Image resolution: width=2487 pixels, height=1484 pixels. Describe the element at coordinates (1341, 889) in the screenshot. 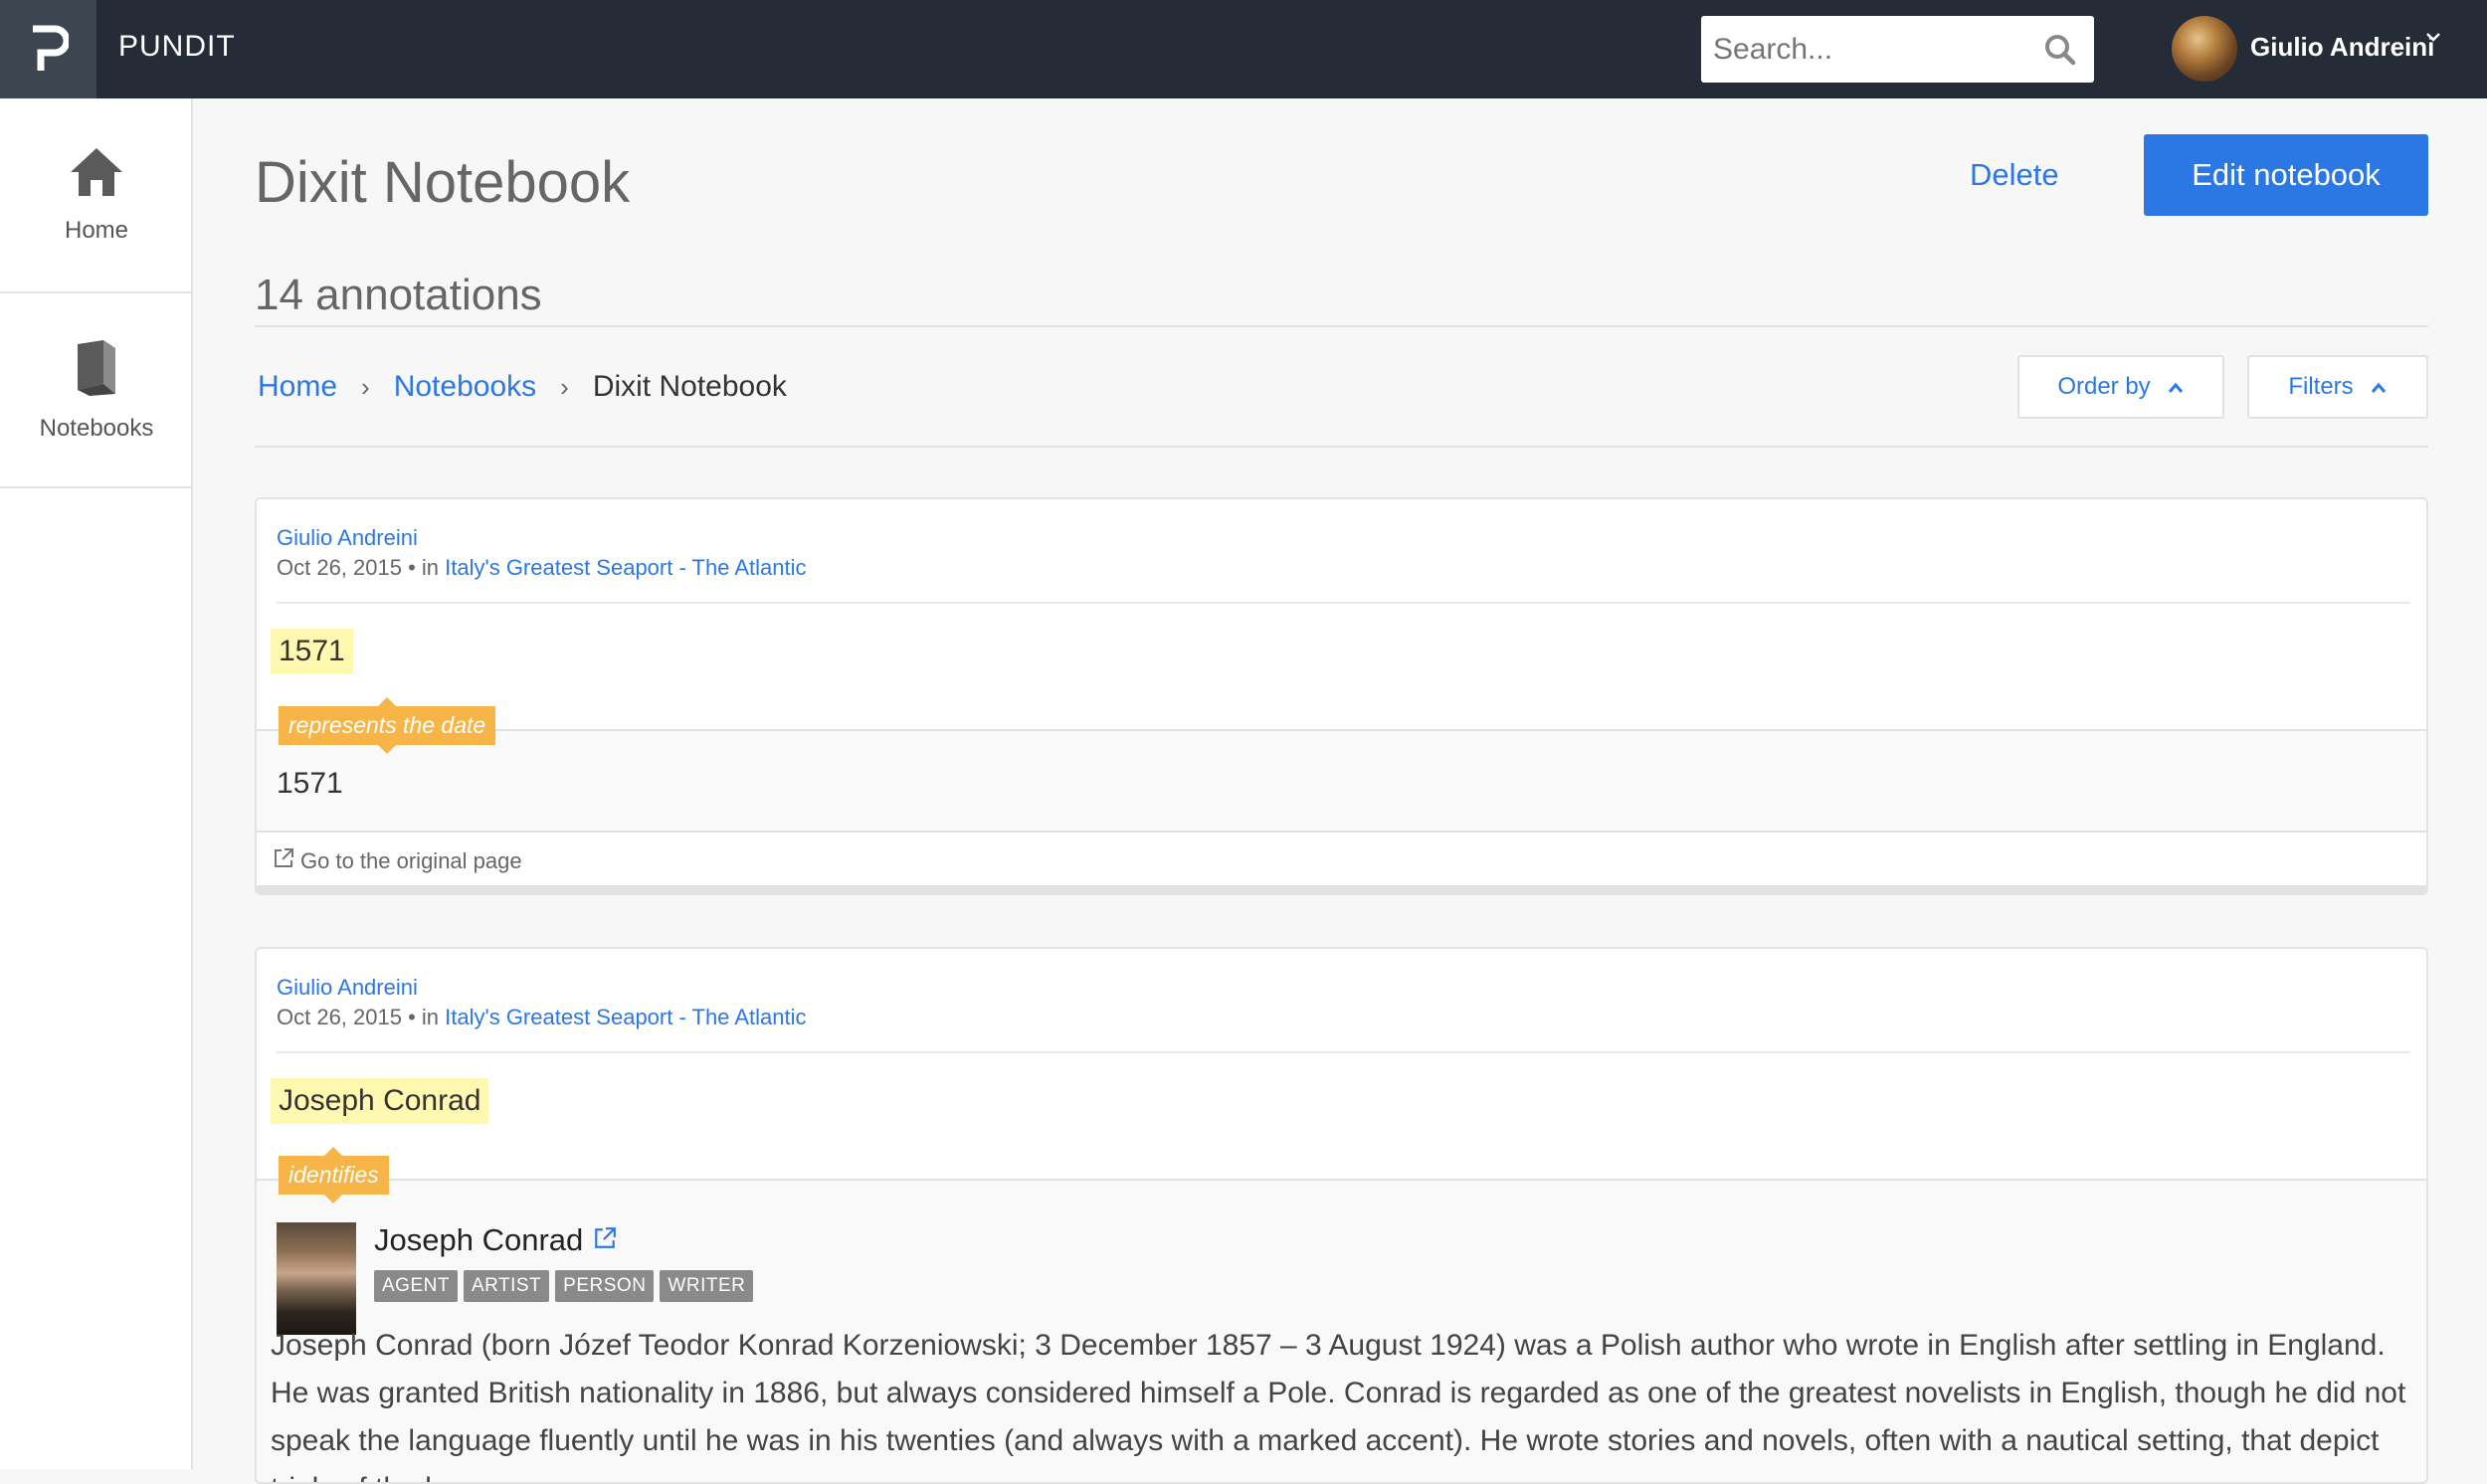

I see `card-footer-strip` at that location.